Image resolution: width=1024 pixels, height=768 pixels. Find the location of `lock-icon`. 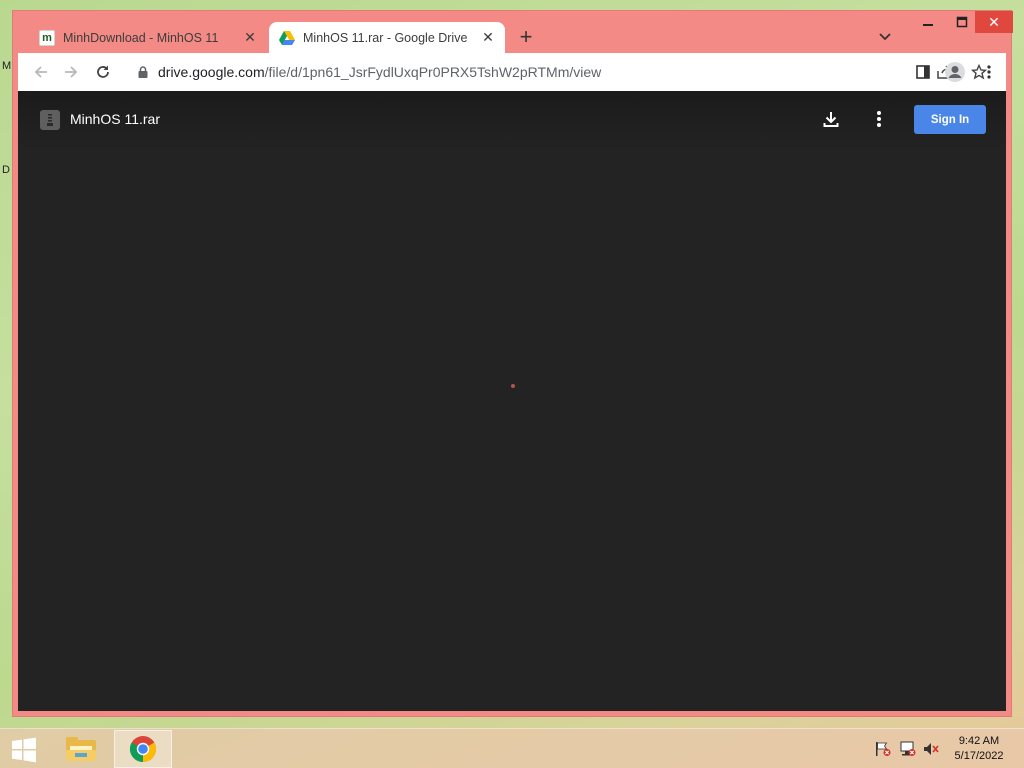

lock-icon is located at coordinates (143, 72).